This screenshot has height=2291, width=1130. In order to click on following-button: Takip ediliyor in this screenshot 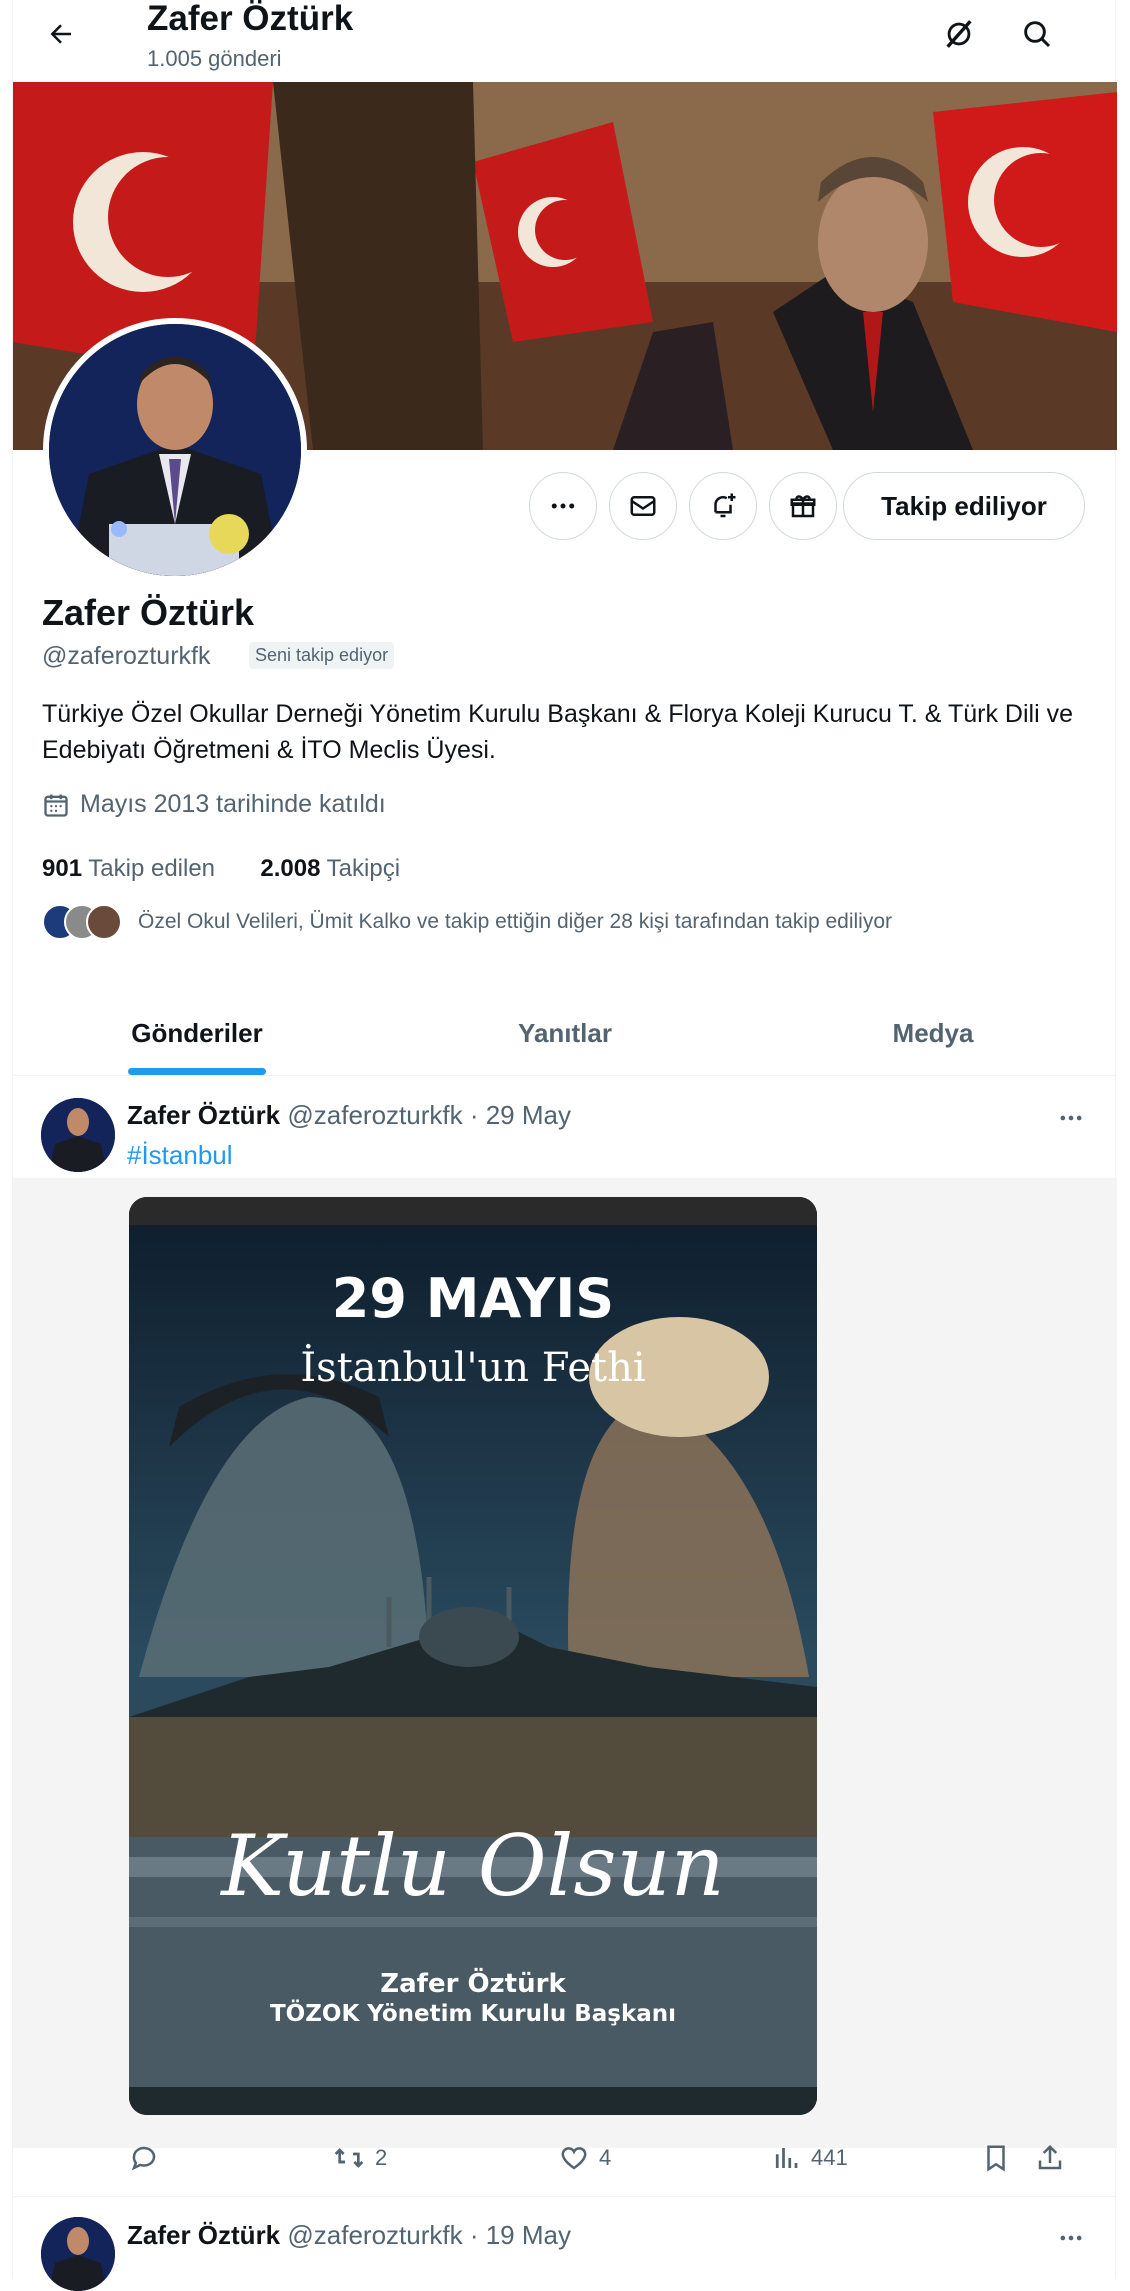, I will do `click(964, 506)`.